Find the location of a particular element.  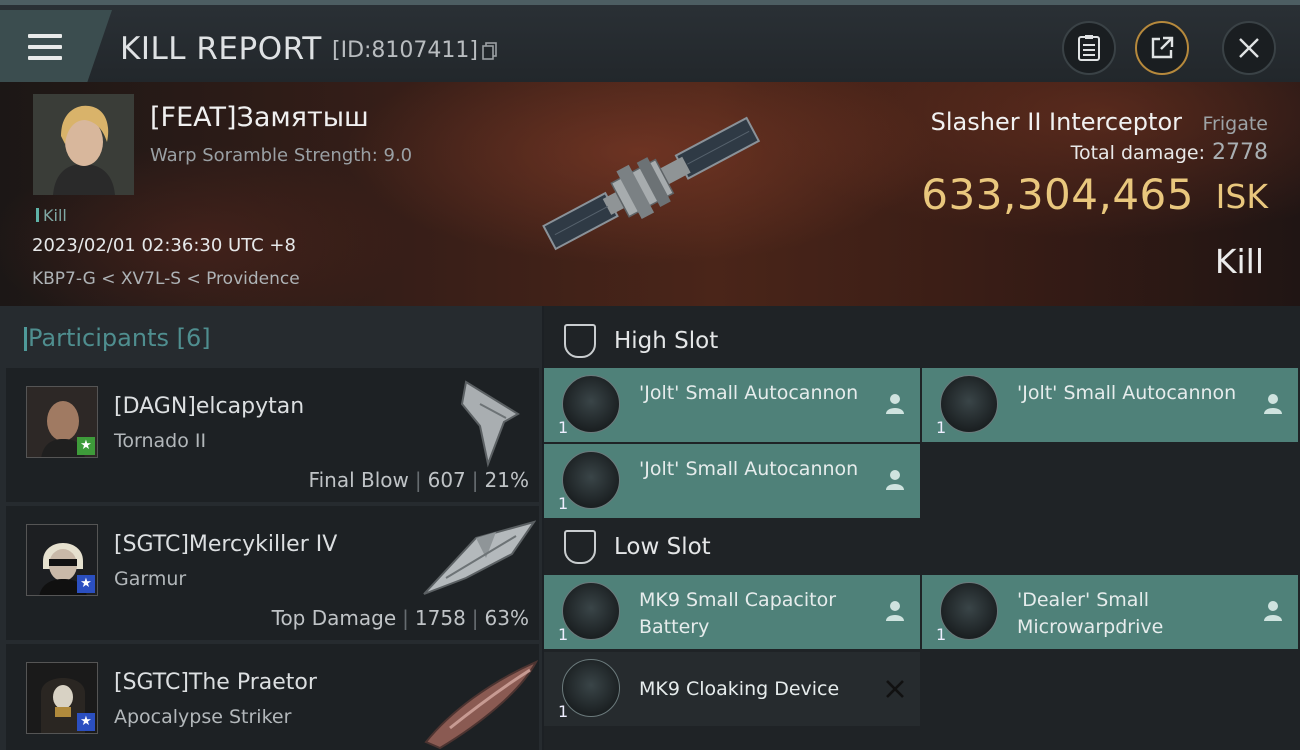

participant-name: [SGTC]The Praetor is located at coordinates (215, 682).